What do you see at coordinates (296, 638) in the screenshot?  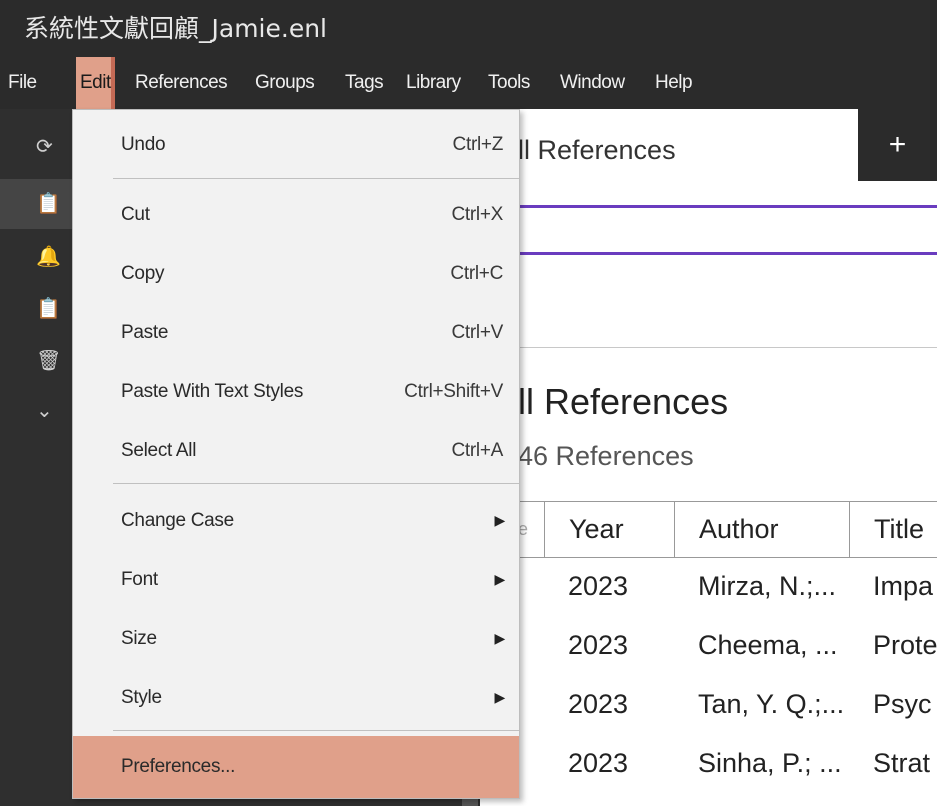 I see `menu-item-size: Size ▶` at bounding box center [296, 638].